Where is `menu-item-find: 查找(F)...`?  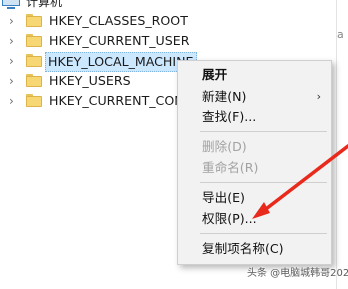
menu-item-find: 查找(F)... is located at coordinates (254, 117).